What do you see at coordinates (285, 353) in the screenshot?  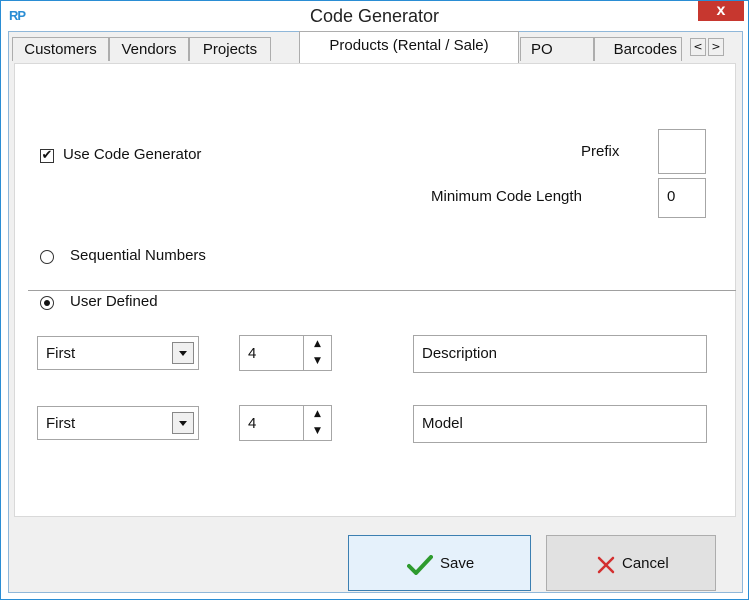 I see `rule-1-count-stepper: 4 ▲ ▼` at bounding box center [285, 353].